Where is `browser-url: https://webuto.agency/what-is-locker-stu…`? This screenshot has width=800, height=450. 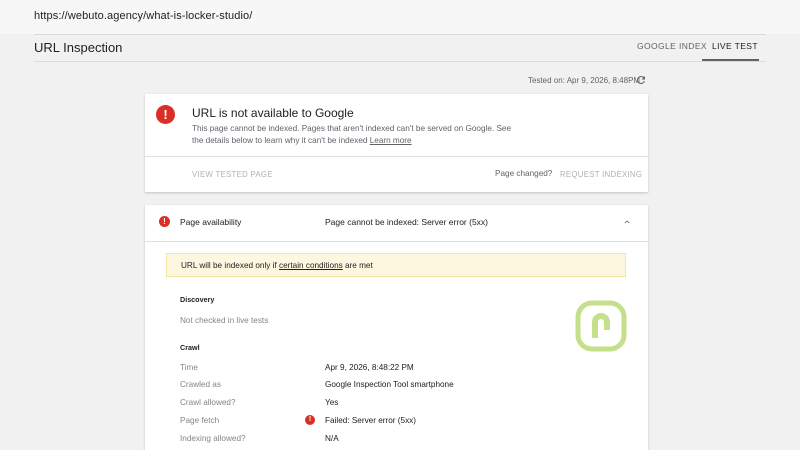
browser-url: https://webuto.agency/what-is-locker-stu… is located at coordinates (143, 16).